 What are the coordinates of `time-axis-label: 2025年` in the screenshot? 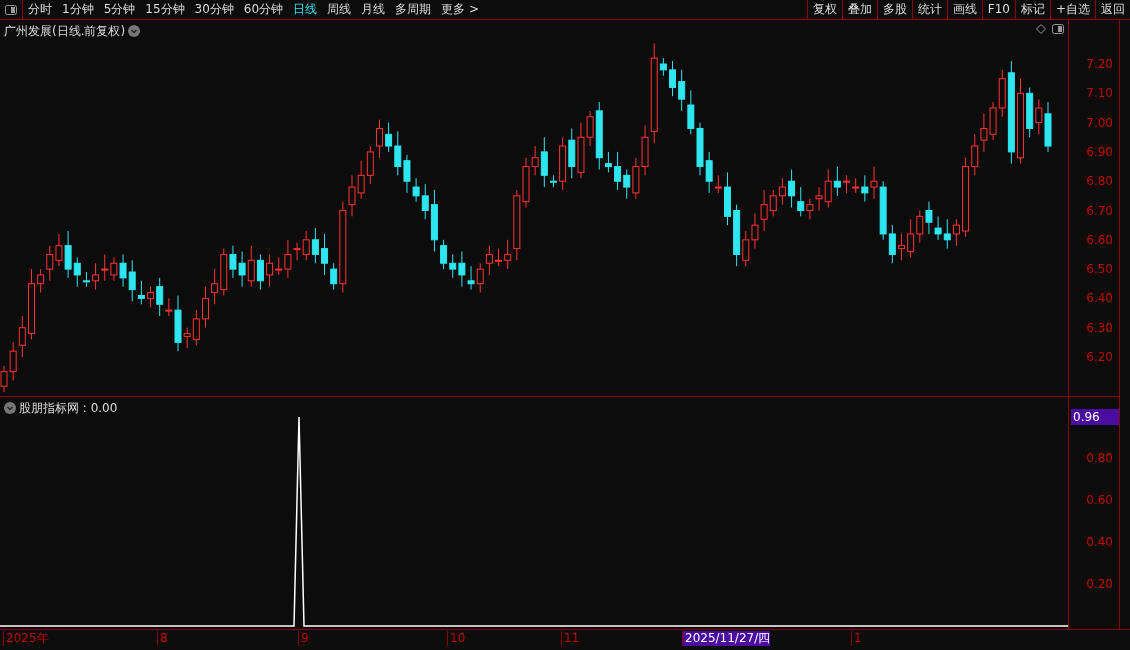 It's located at (26, 638).